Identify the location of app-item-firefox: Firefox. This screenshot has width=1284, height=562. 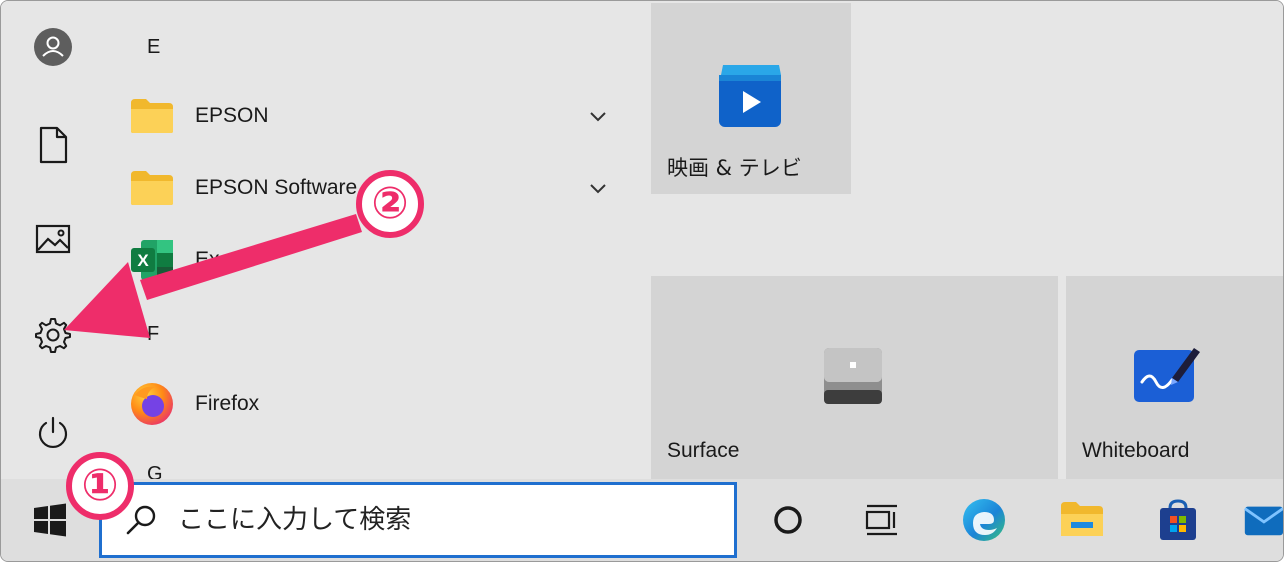
(369, 404).